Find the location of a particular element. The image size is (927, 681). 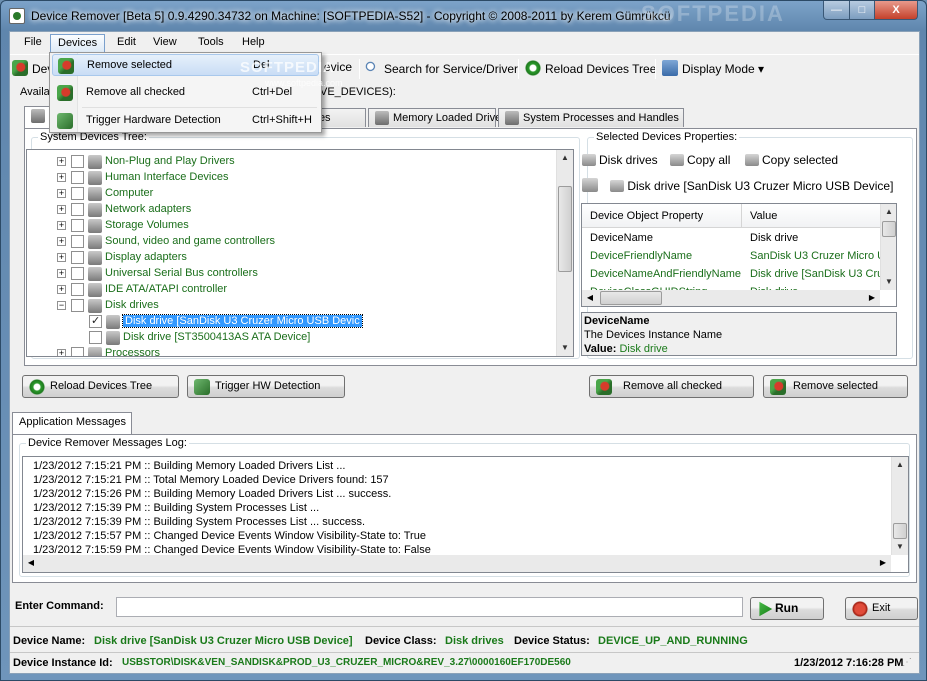

menu-item-label: Remove selected is located at coordinates (129, 65).